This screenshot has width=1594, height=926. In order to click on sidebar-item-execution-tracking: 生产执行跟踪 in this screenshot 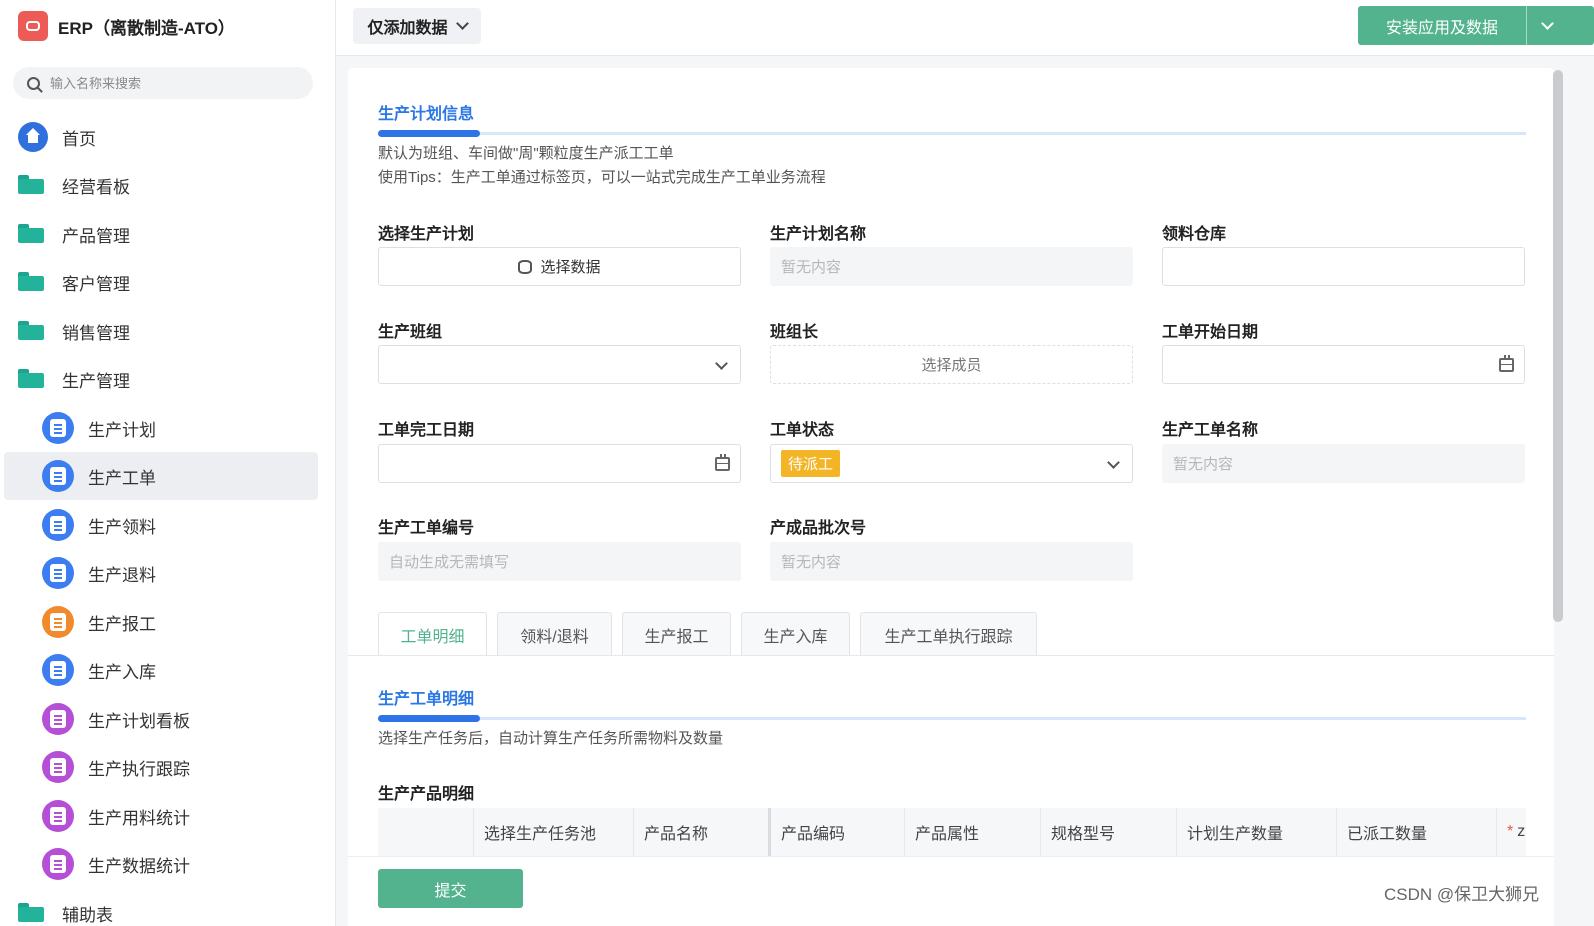, I will do `click(161, 767)`.